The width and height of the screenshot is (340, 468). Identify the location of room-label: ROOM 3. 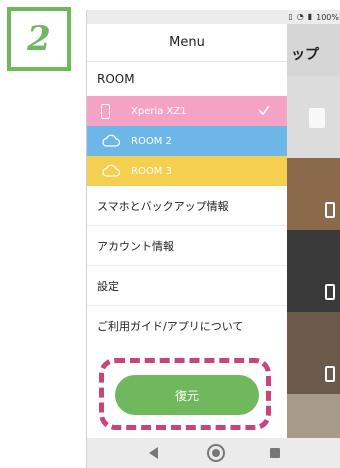
(151, 171).